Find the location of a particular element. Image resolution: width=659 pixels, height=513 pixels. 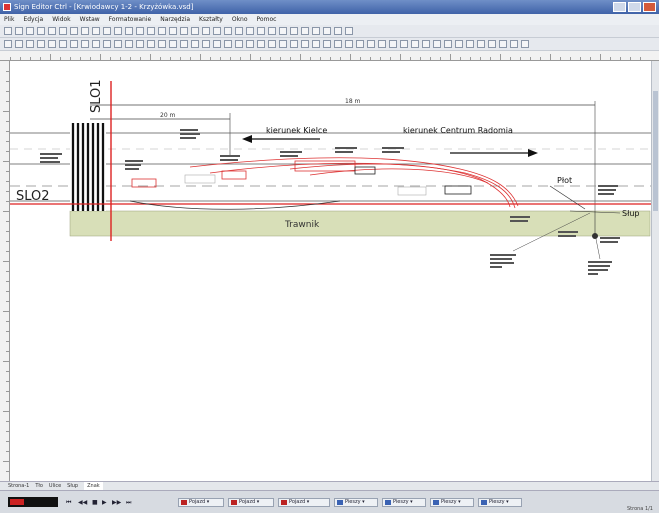

menu-tools: Narzędzia is located at coordinates (175, 19).